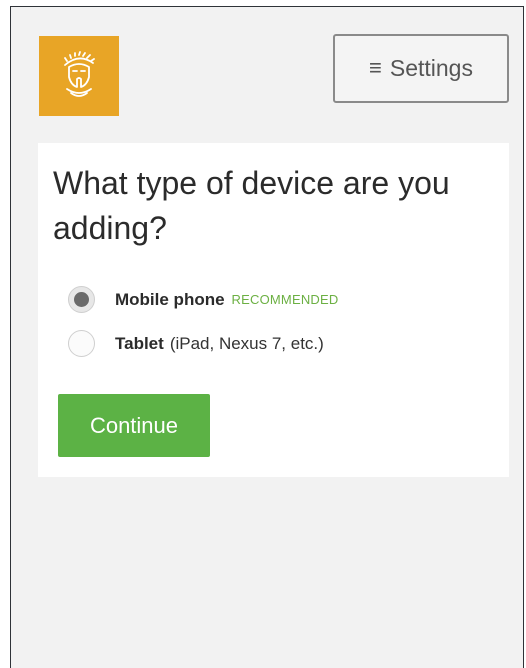 The height and width of the screenshot is (668, 526). I want to click on spartan-helmet-icon, so click(79, 74).